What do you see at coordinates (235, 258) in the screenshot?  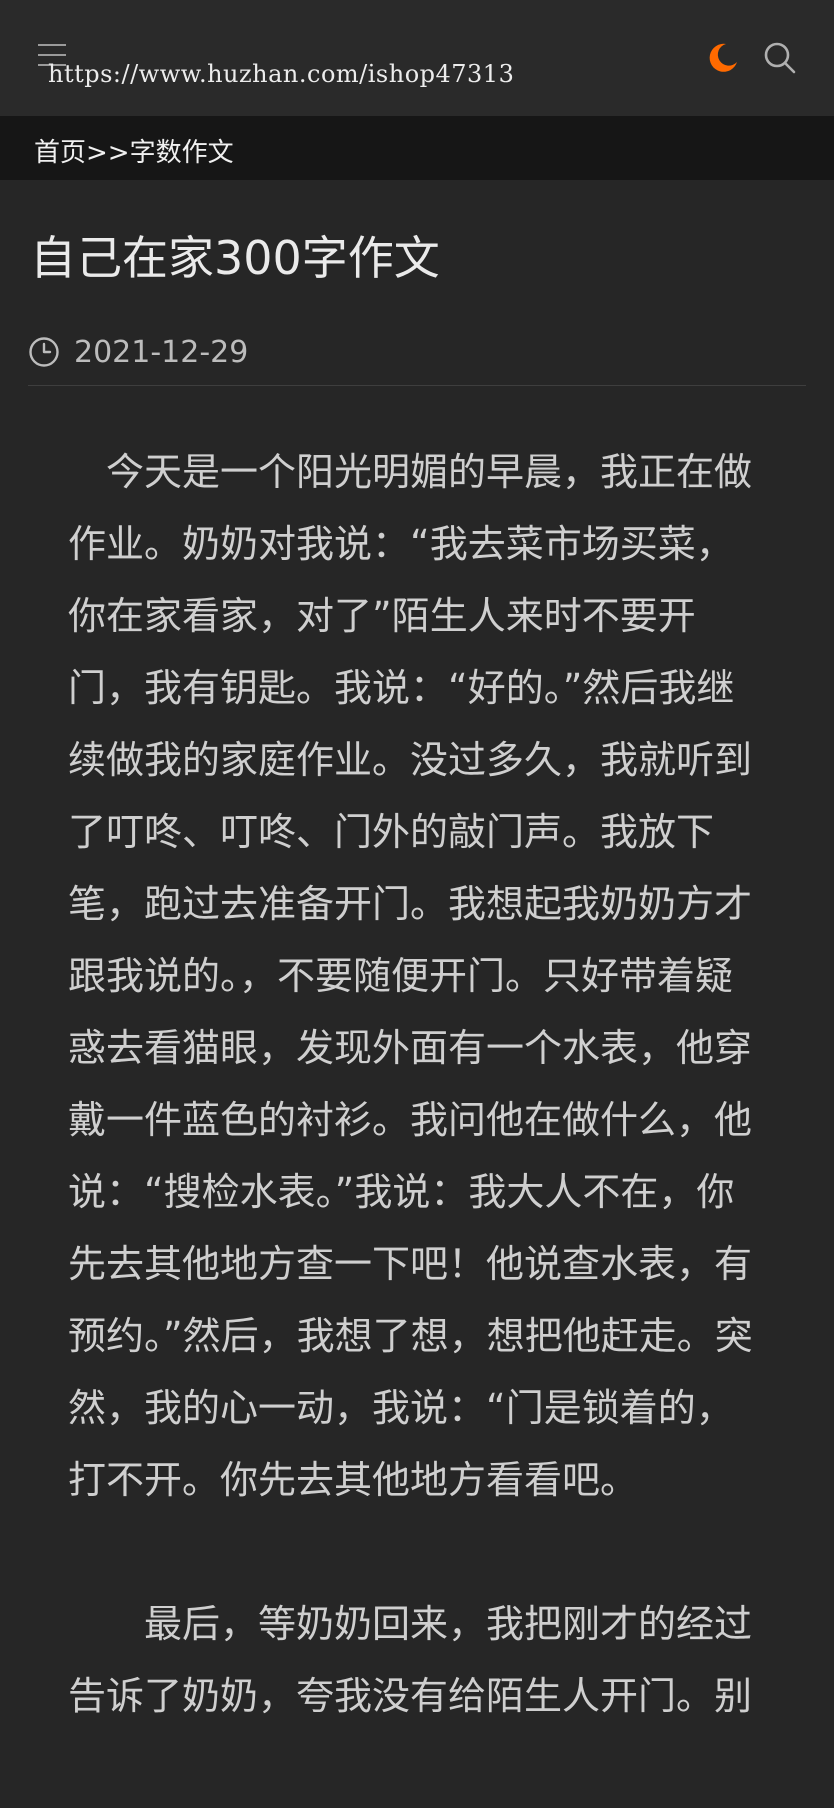 I see `article-title: 自己在家300字作文` at bounding box center [235, 258].